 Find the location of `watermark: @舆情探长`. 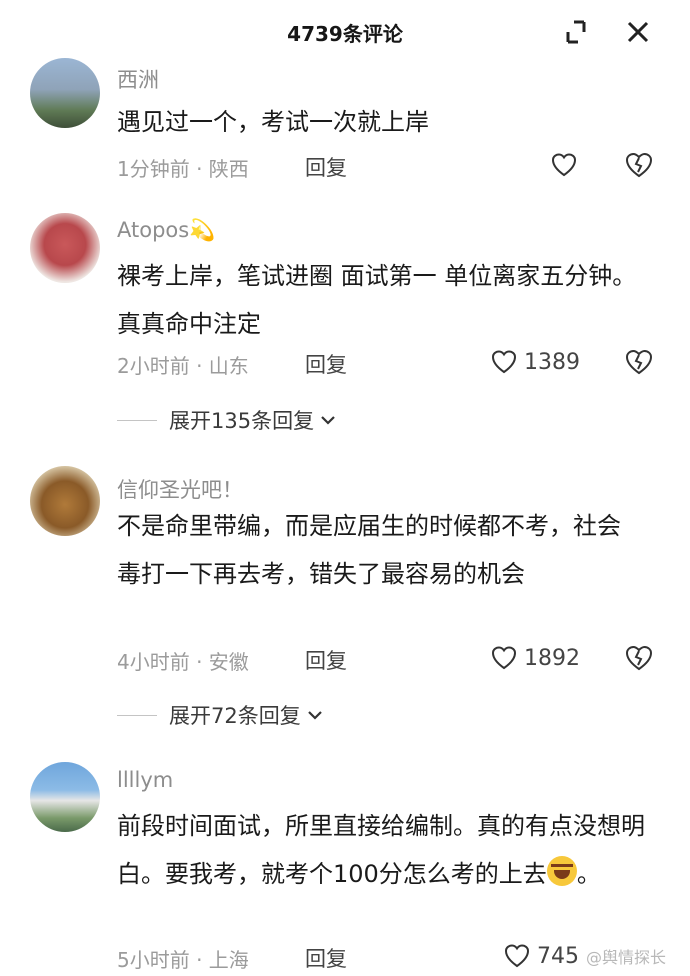

watermark: @舆情探长 is located at coordinates (626, 957).